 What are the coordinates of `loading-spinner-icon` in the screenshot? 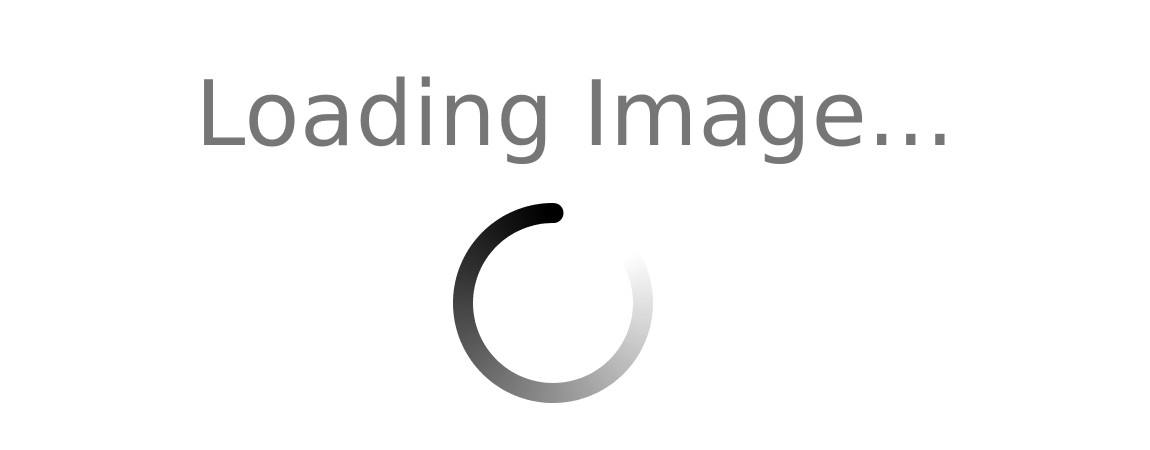 It's located at (553, 303).